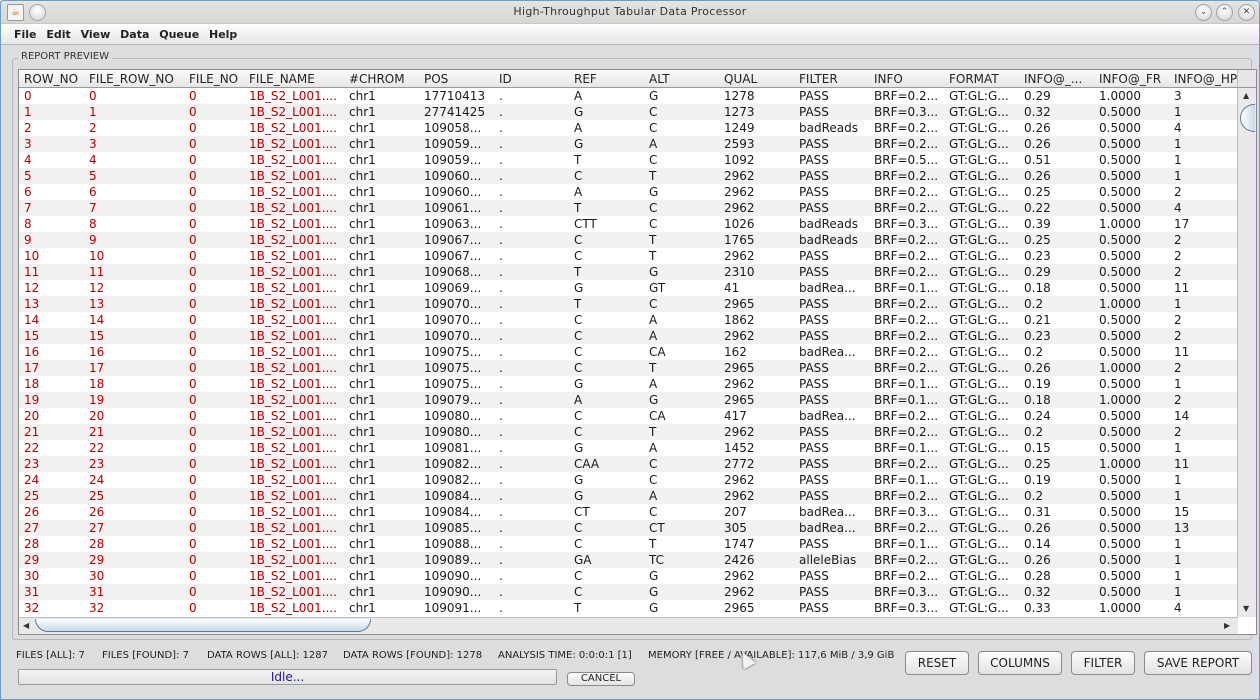  Describe the element at coordinates (628, 625) in the screenshot. I see `horizontal-scrollbar: ◀ ▶` at that location.